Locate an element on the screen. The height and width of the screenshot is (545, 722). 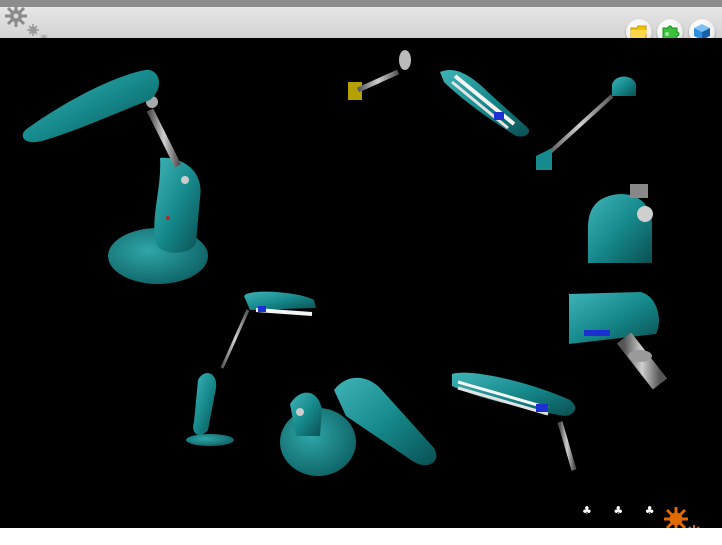
lamp-render-knob-closeup is located at coordinates (620, 223).